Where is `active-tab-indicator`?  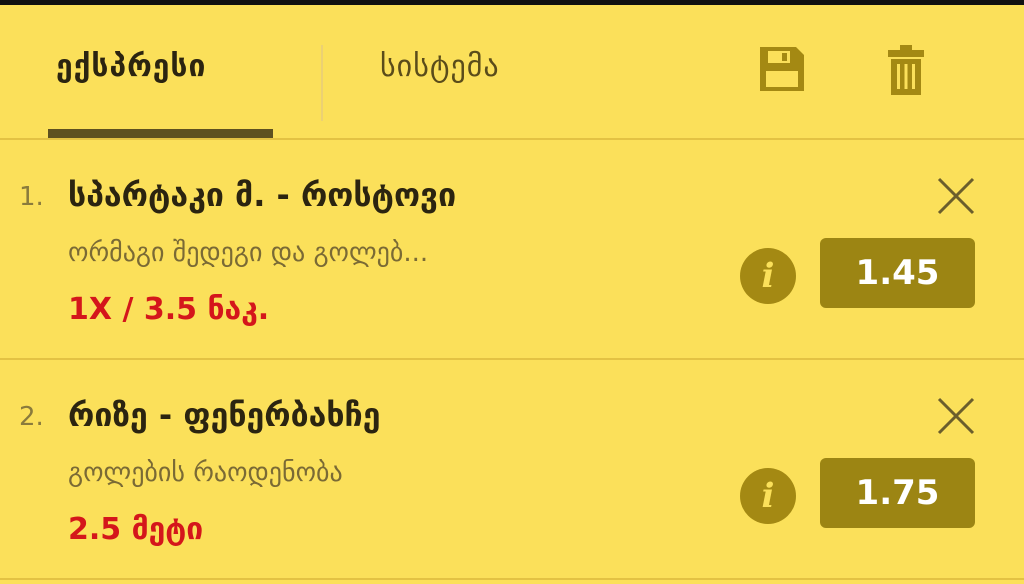 active-tab-indicator is located at coordinates (160, 133).